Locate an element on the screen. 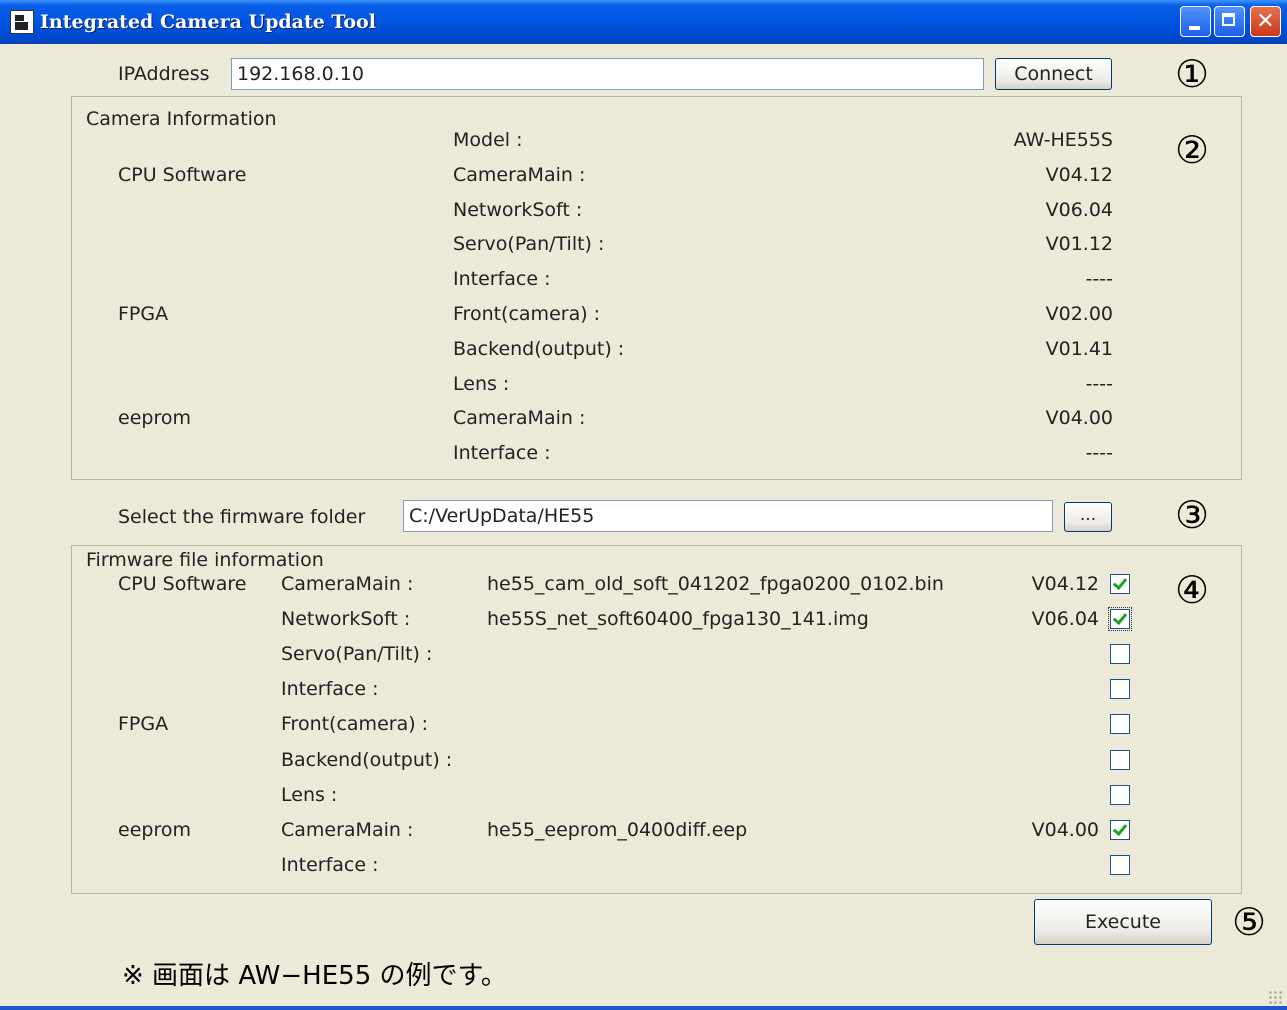 The image size is (1287, 1010). firmware-group-label: FPGA is located at coordinates (143, 724).